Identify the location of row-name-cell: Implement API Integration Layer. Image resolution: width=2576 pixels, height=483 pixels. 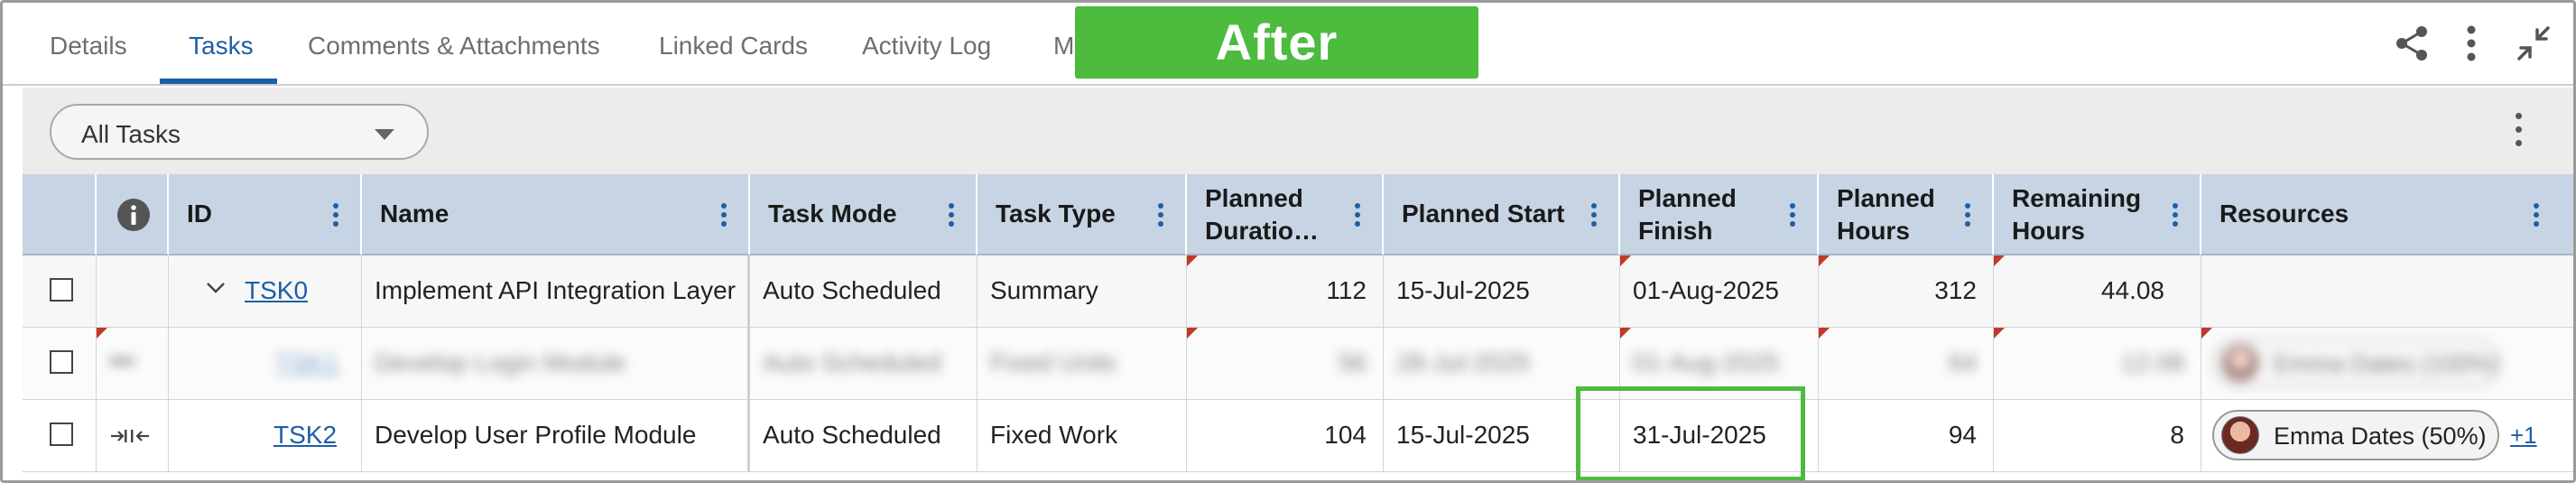
(556, 291).